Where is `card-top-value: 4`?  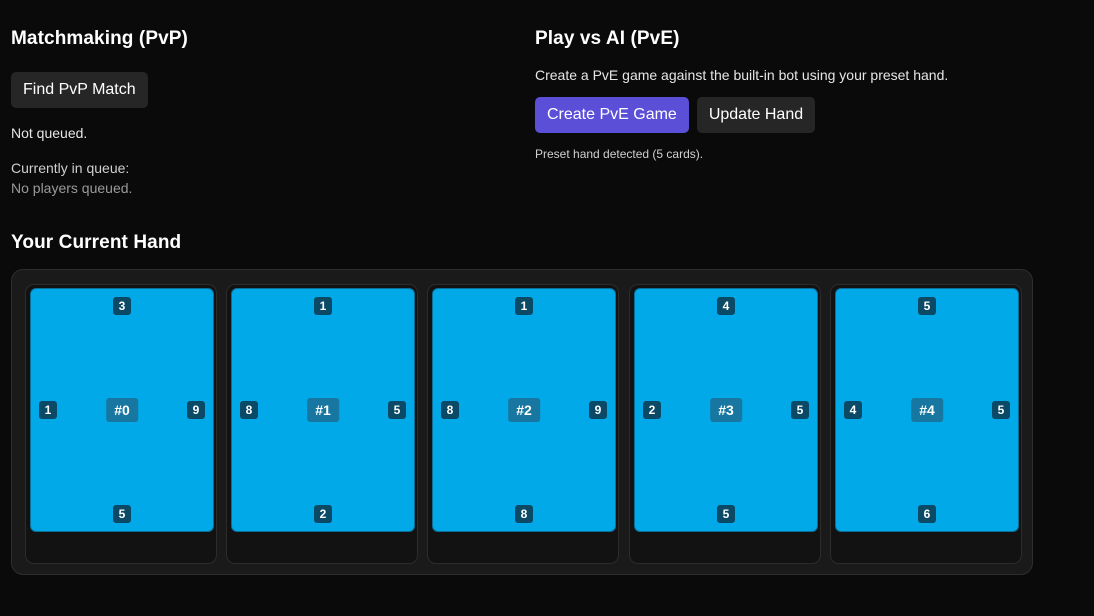
card-top-value: 4 is located at coordinates (726, 306).